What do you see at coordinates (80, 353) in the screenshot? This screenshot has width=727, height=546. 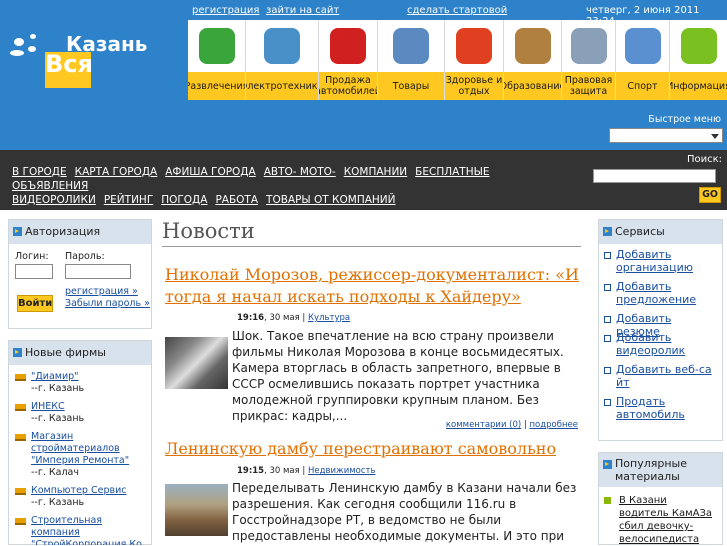 I see `new-firms-title: Новые фирмы` at bounding box center [80, 353].